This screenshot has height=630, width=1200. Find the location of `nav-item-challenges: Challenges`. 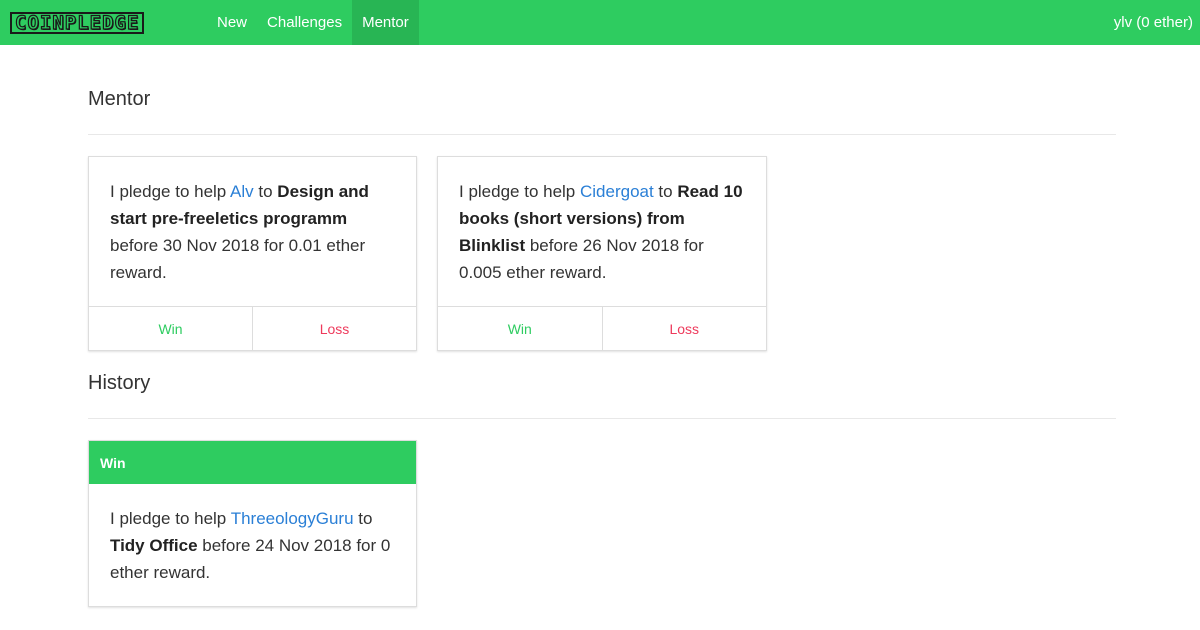

nav-item-challenges: Challenges is located at coordinates (304, 22).